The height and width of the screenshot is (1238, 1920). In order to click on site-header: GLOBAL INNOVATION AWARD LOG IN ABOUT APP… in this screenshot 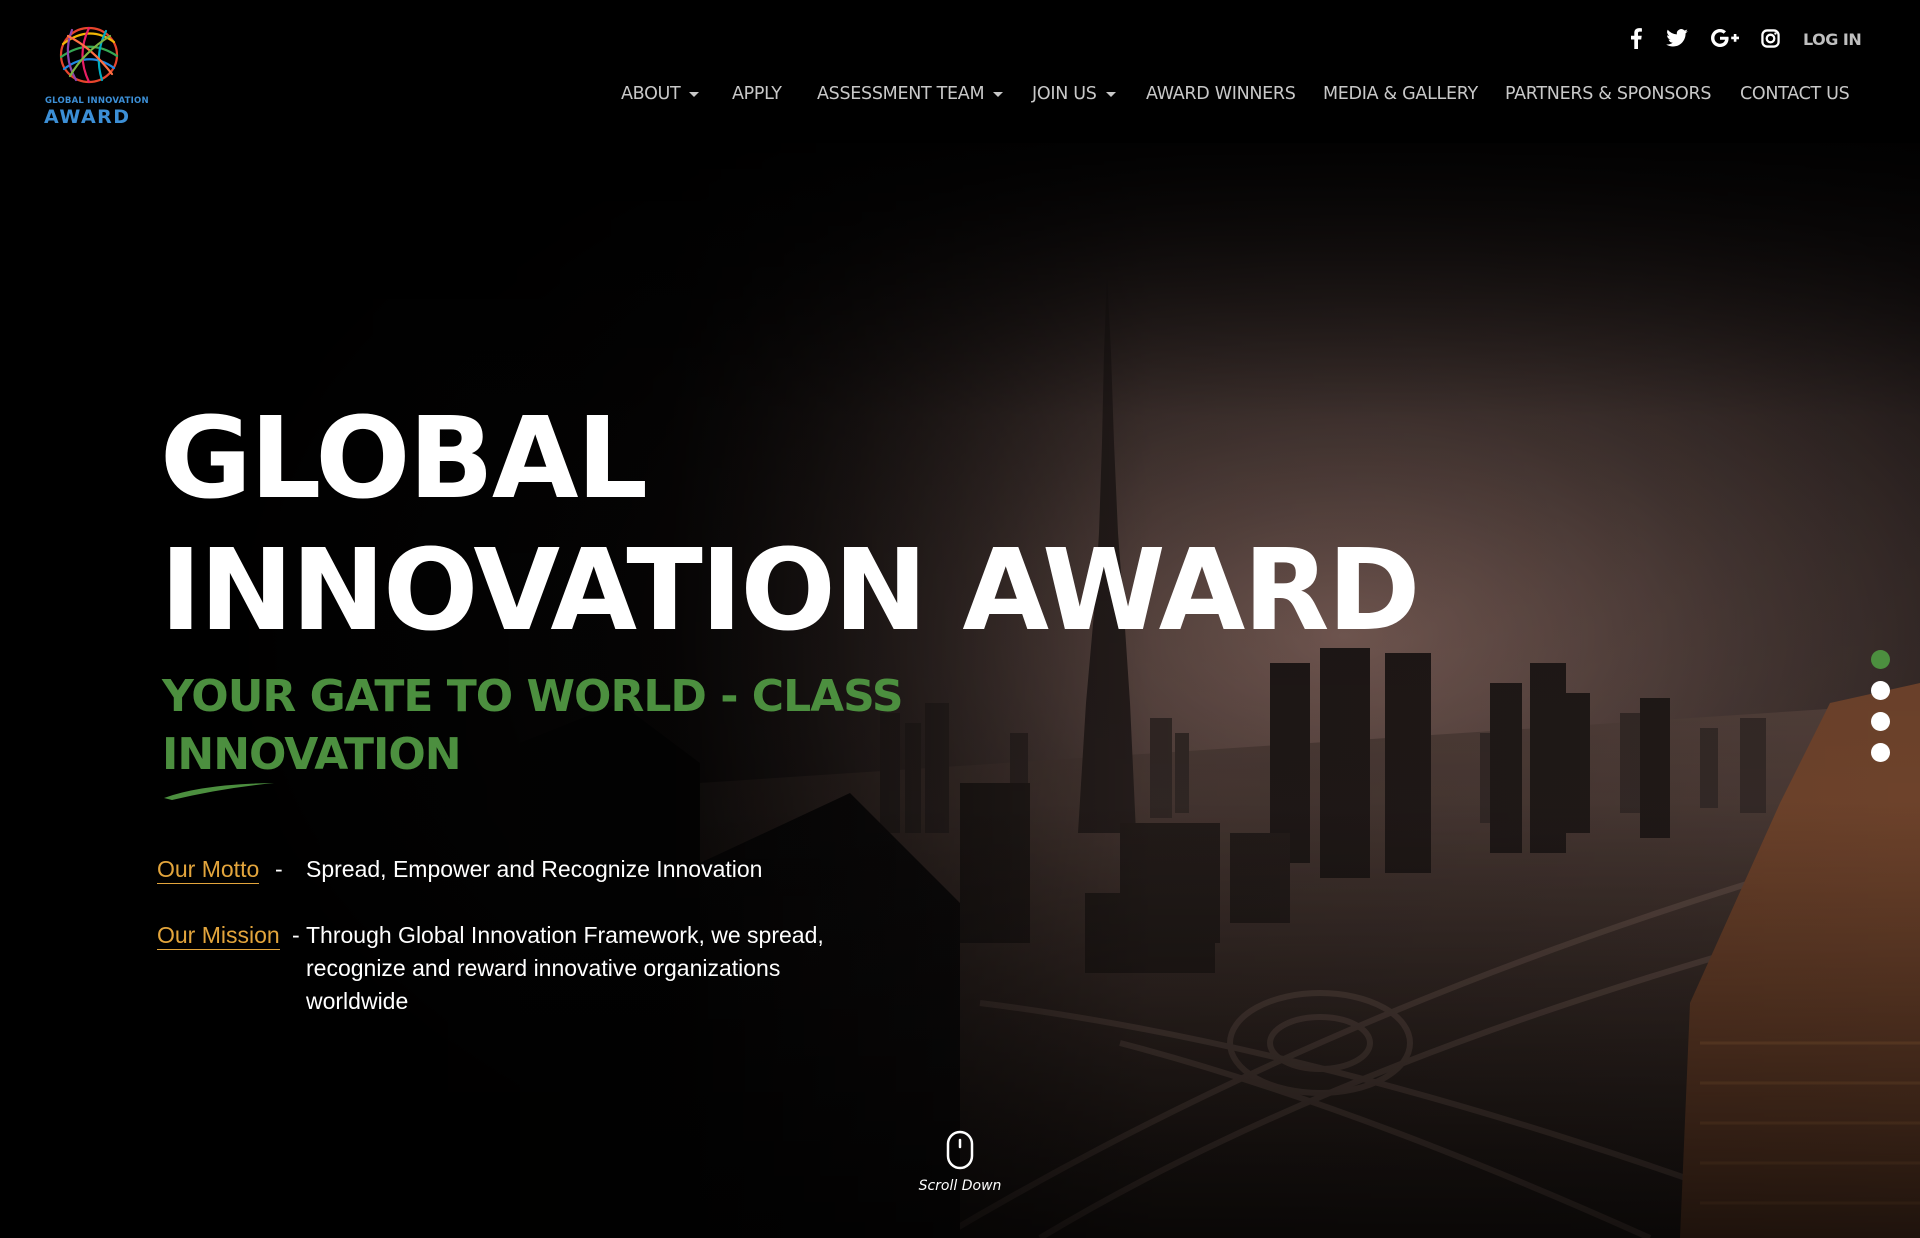, I will do `click(960, 71)`.